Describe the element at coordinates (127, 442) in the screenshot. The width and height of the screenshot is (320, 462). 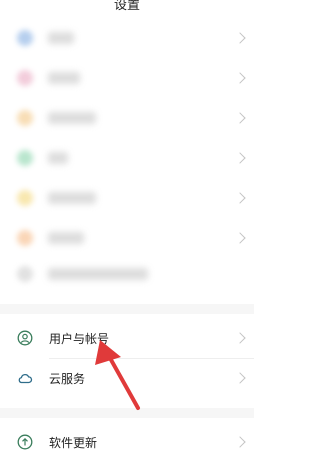
I see `software-update-row: 软件更新` at that location.